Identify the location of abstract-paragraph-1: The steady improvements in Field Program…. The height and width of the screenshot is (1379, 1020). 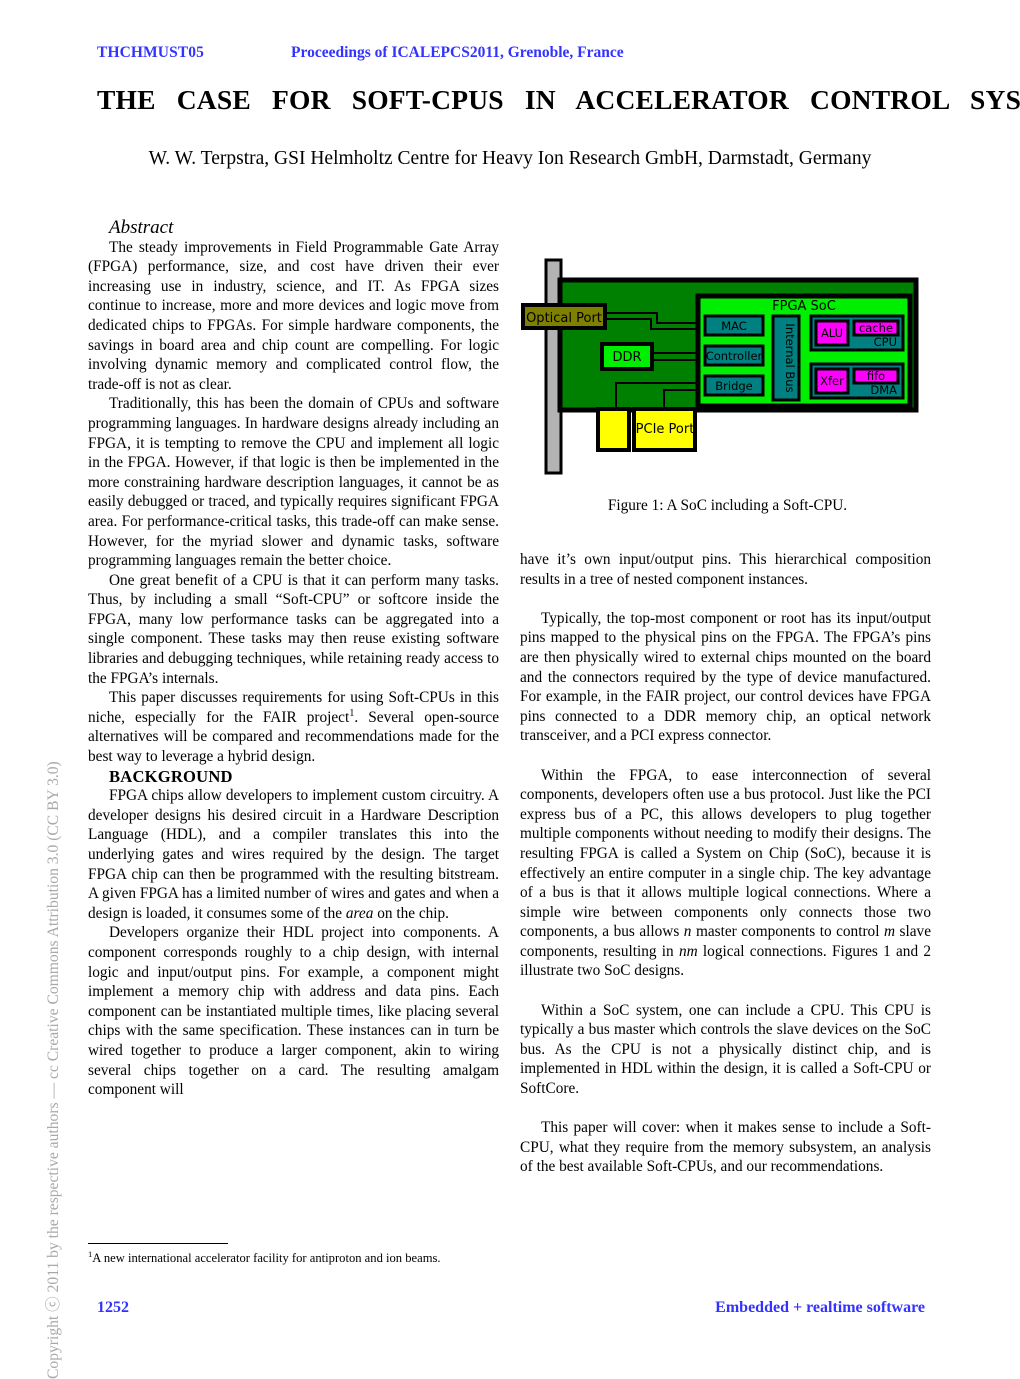
(293, 315).